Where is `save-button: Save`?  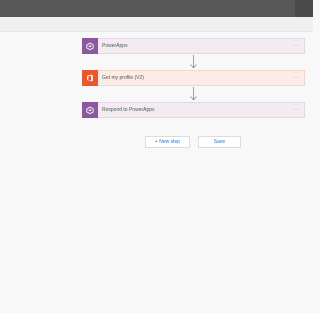
save-button: Save is located at coordinates (219, 142).